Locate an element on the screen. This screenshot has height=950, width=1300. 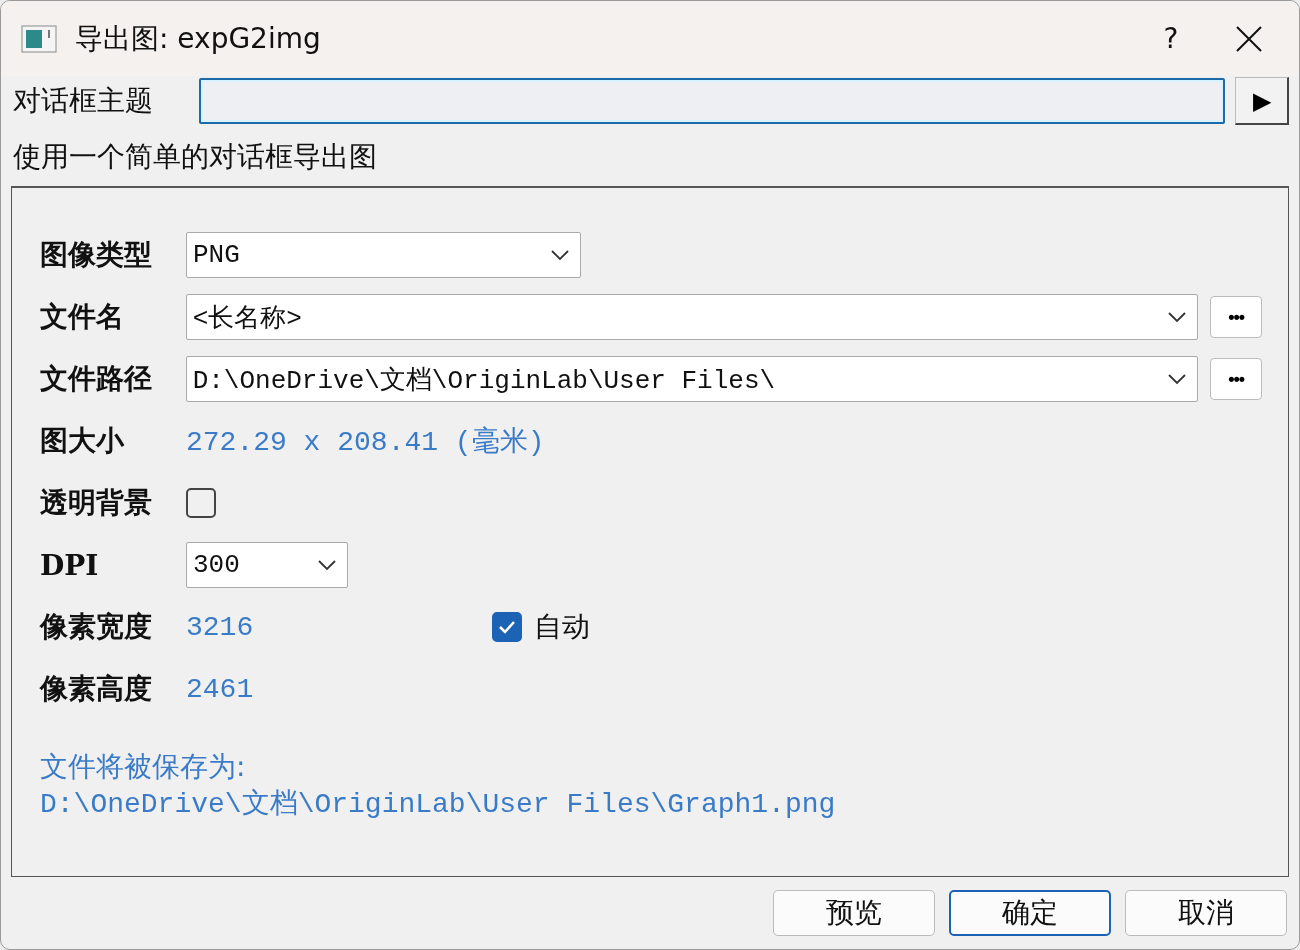
field-label: 图像类型 is located at coordinates (96, 255).